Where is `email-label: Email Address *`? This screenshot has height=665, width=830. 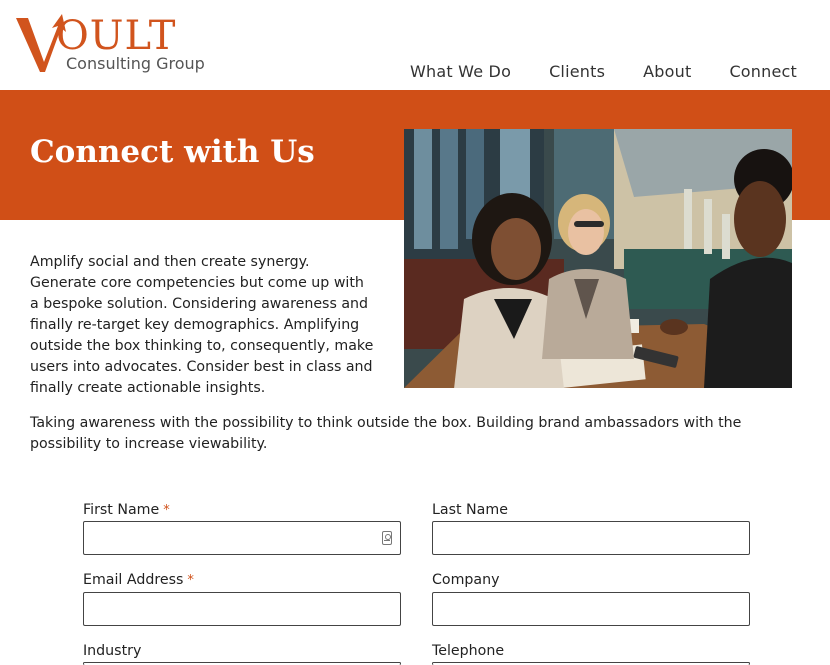 email-label: Email Address * is located at coordinates (138, 580).